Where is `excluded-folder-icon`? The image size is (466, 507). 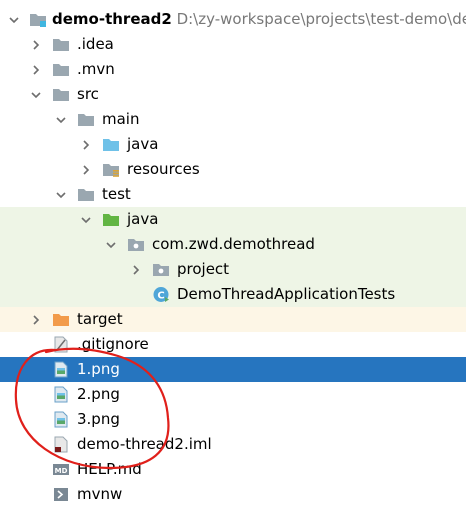
excluded-folder-icon is located at coordinates (61, 319).